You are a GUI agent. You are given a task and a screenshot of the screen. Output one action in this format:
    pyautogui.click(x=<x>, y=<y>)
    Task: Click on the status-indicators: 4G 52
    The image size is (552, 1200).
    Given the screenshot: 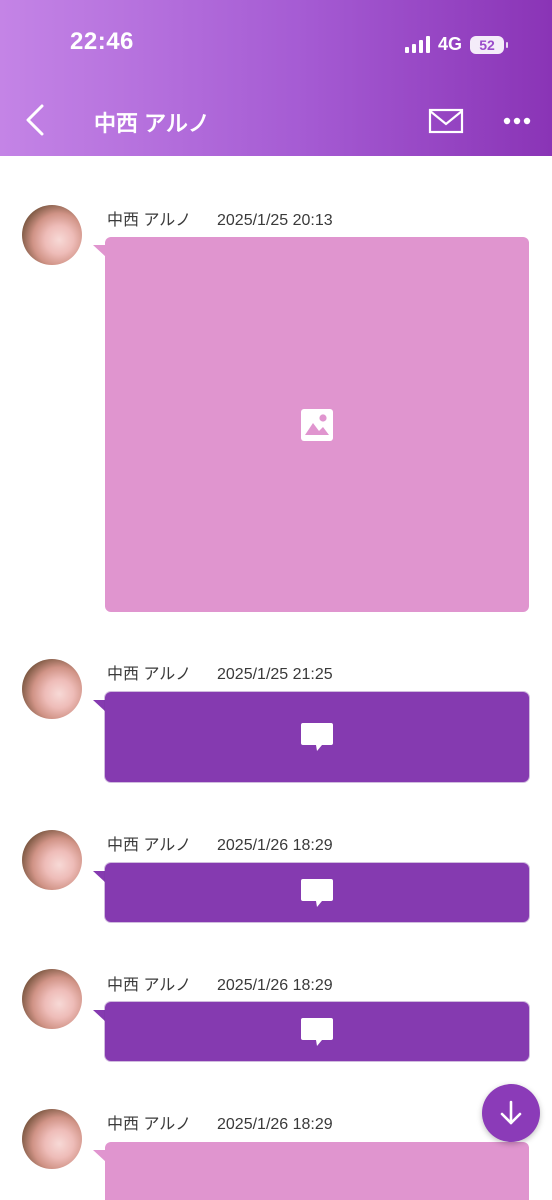 What is the action you would take?
    pyautogui.click(x=456, y=44)
    